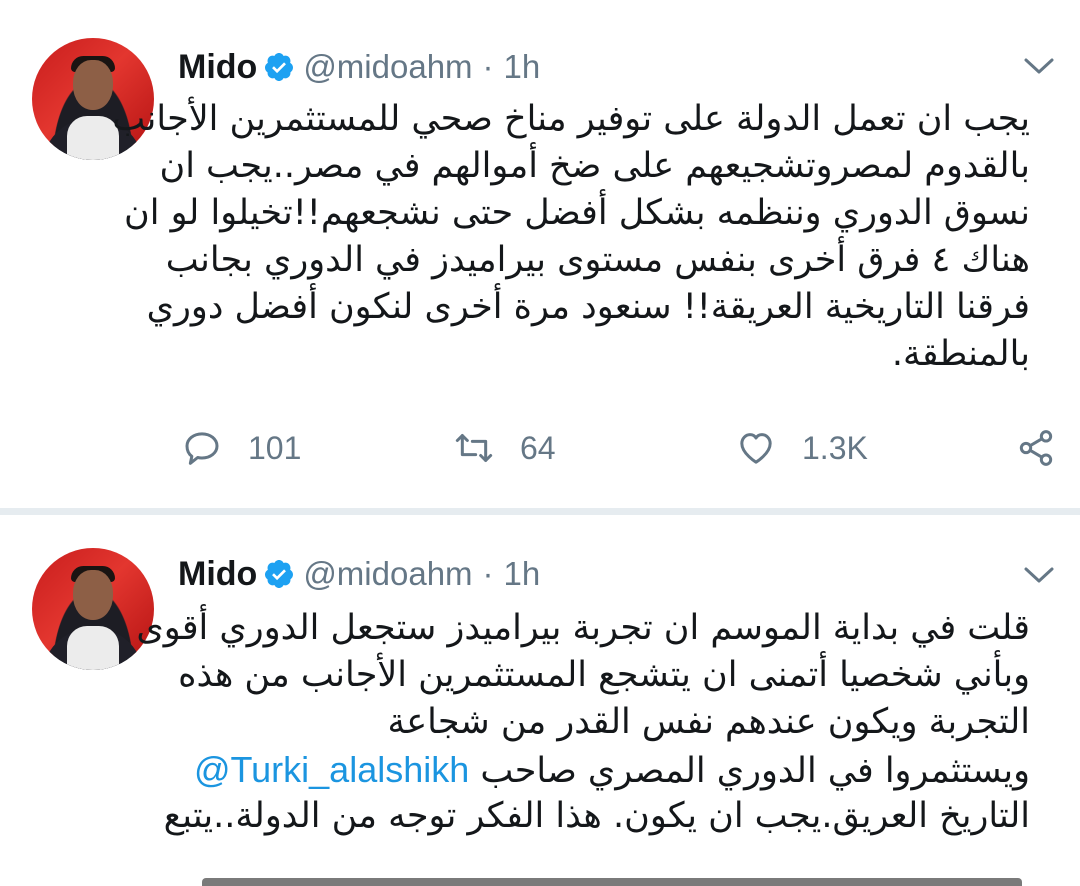  I want to click on retweet-icon, so click(474, 448).